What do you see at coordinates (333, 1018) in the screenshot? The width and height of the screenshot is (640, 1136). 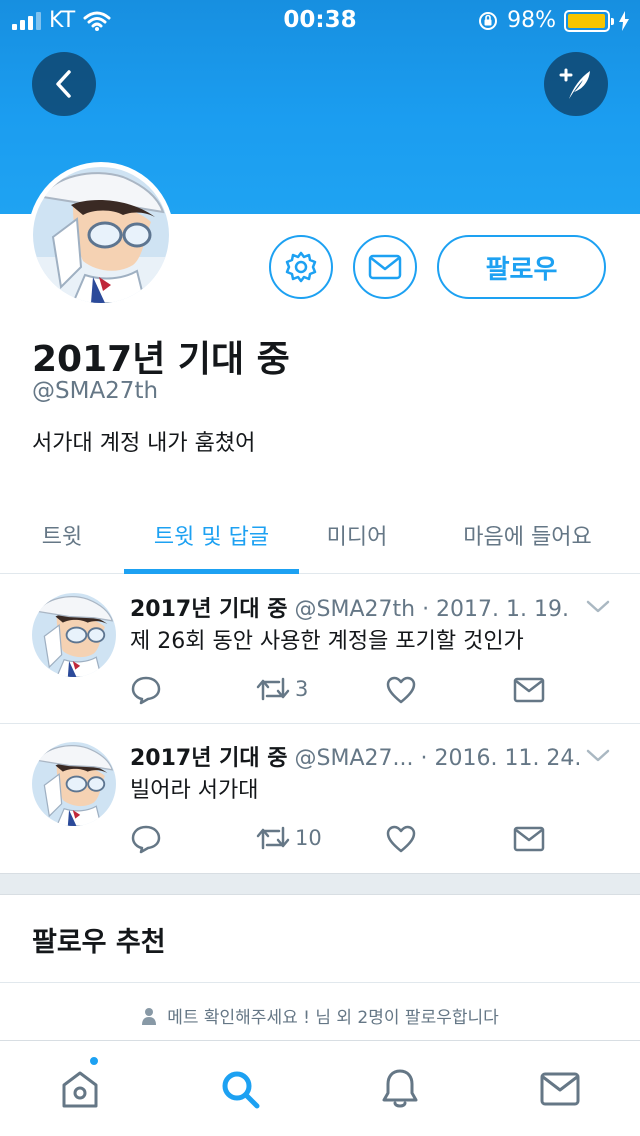 I see `social-context-text: 메트 확인해주세요 ! 님 외 2명이 팔로우합니다` at bounding box center [333, 1018].